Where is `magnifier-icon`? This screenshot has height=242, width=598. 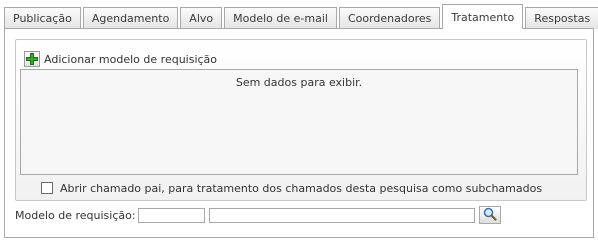
magnifier-icon is located at coordinates (490, 215).